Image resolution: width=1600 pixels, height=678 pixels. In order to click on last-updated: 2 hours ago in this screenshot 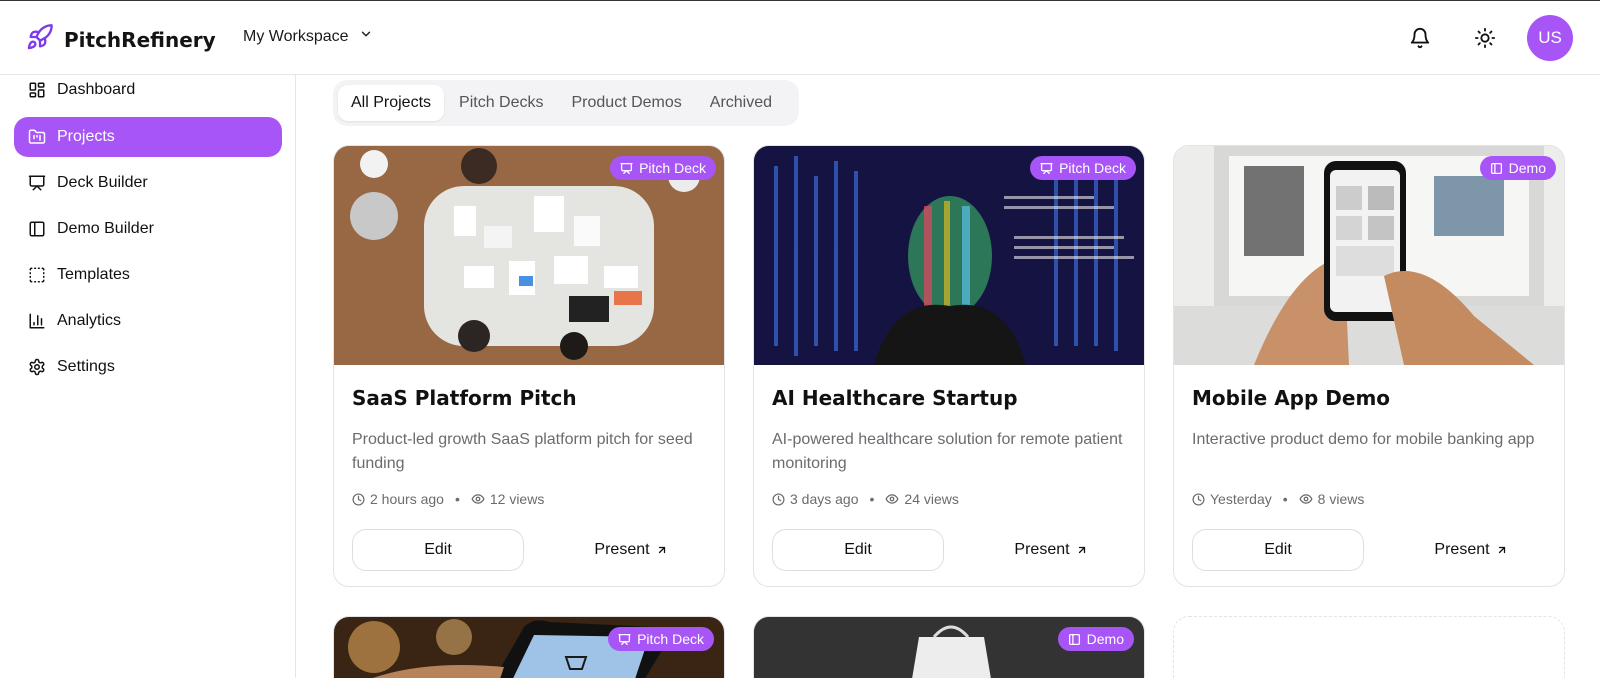, I will do `click(407, 499)`.